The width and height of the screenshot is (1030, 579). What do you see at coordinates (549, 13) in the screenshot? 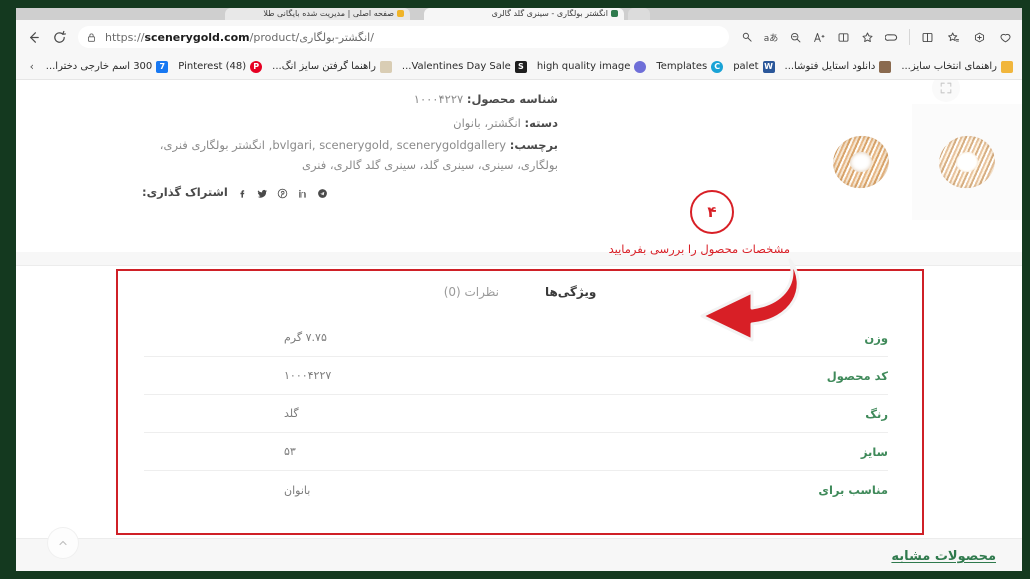
I see `tab-2-title: انگشتر بولگاری - سینری گلد گالری` at bounding box center [549, 13].